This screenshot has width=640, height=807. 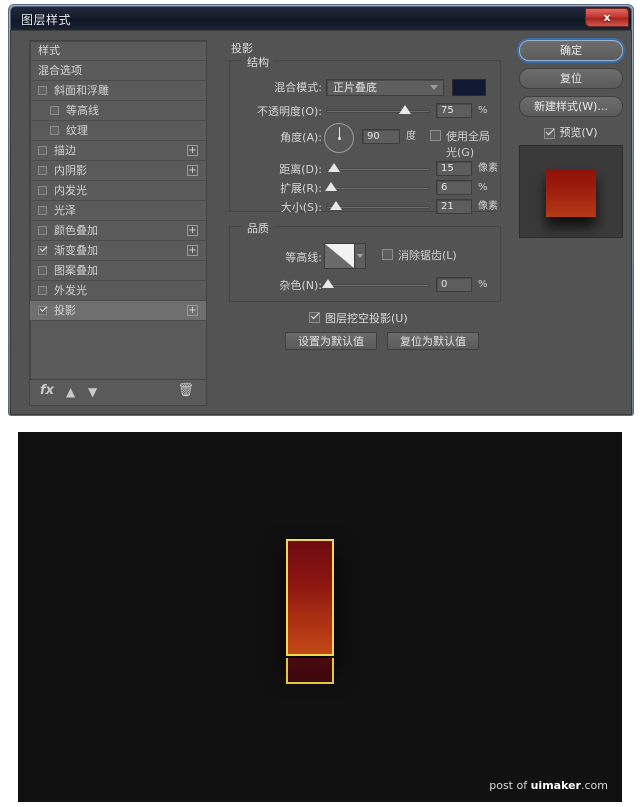 What do you see at coordinates (118, 393) in the screenshot?
I see `style-list-toolbar: fx ▲ ▼ 🗑` at bounding box center [118, 393].